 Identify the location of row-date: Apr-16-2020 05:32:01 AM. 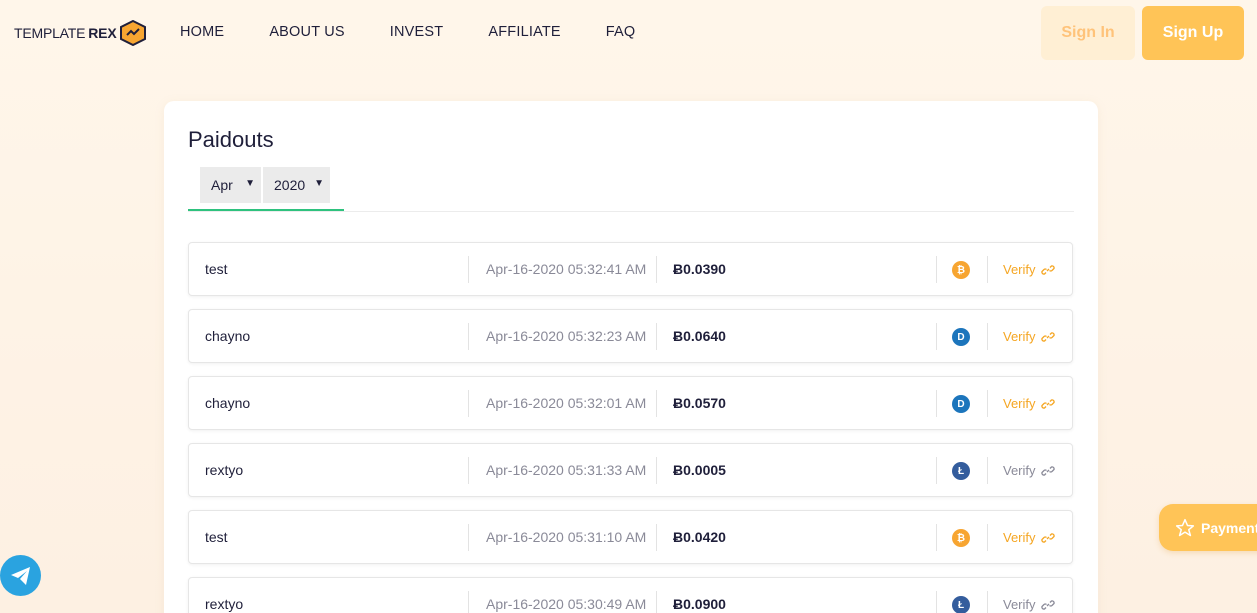
(566, 403).